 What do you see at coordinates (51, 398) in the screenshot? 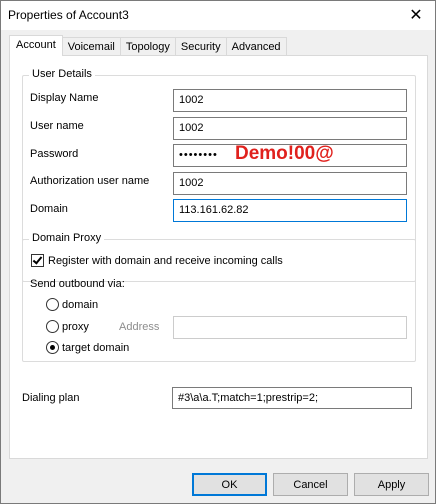
I see `dialing-plan-label: Dialing plan` at bounding box center [51, 398].